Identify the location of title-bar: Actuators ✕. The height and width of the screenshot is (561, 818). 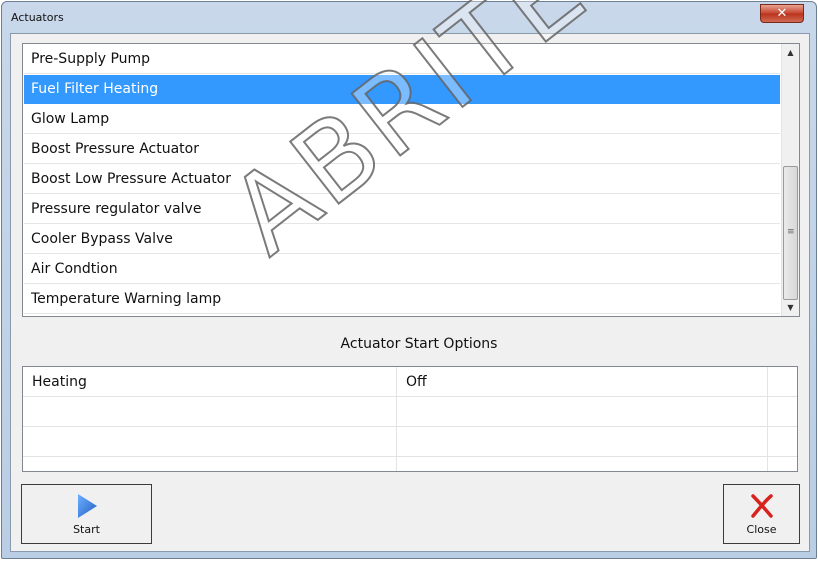
(409, 18).